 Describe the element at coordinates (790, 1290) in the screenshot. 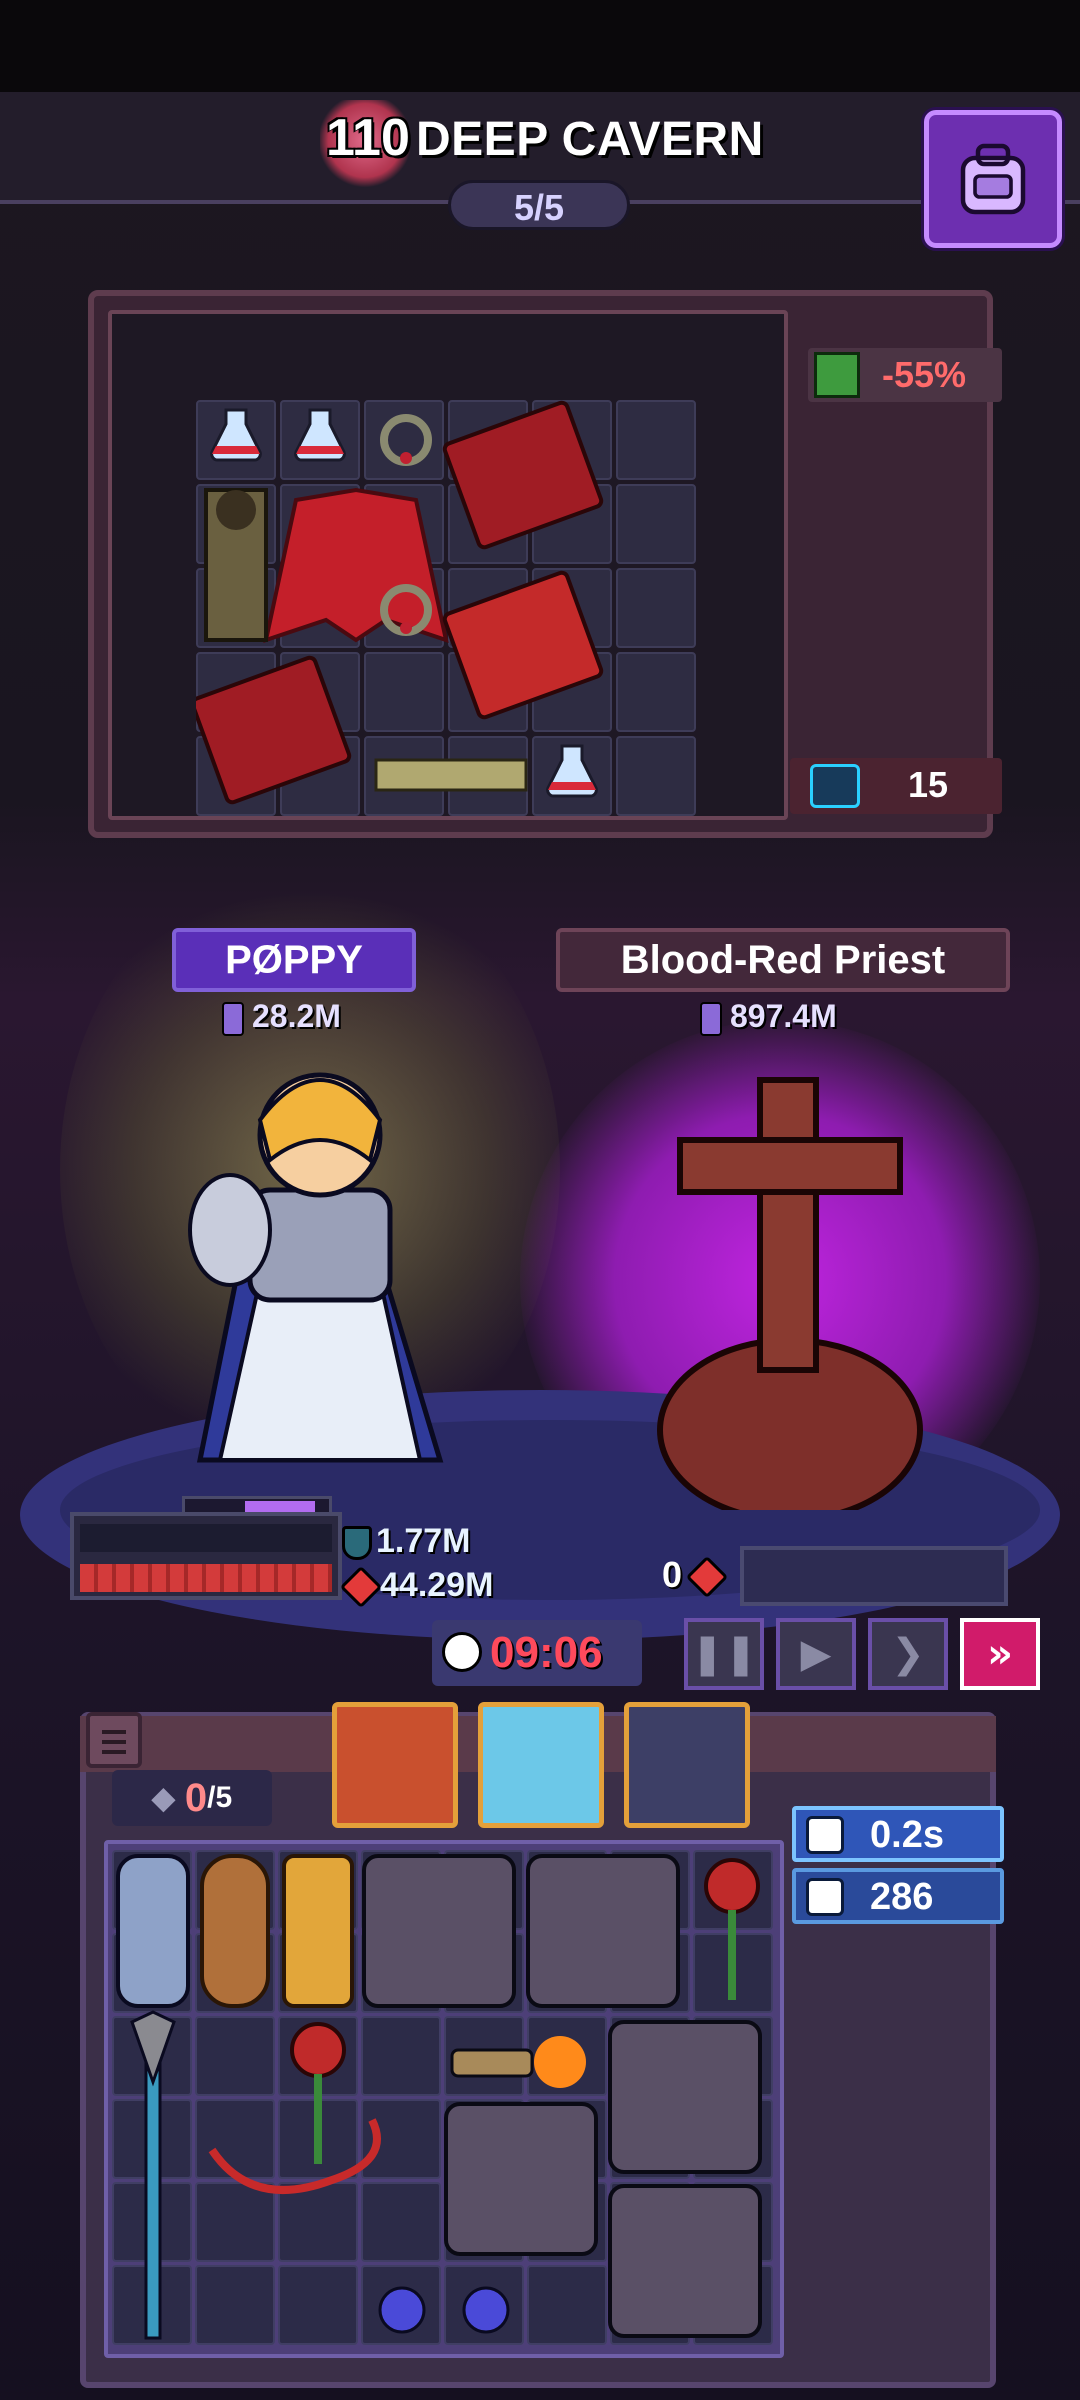

I see `enemy-sprite` at that location.